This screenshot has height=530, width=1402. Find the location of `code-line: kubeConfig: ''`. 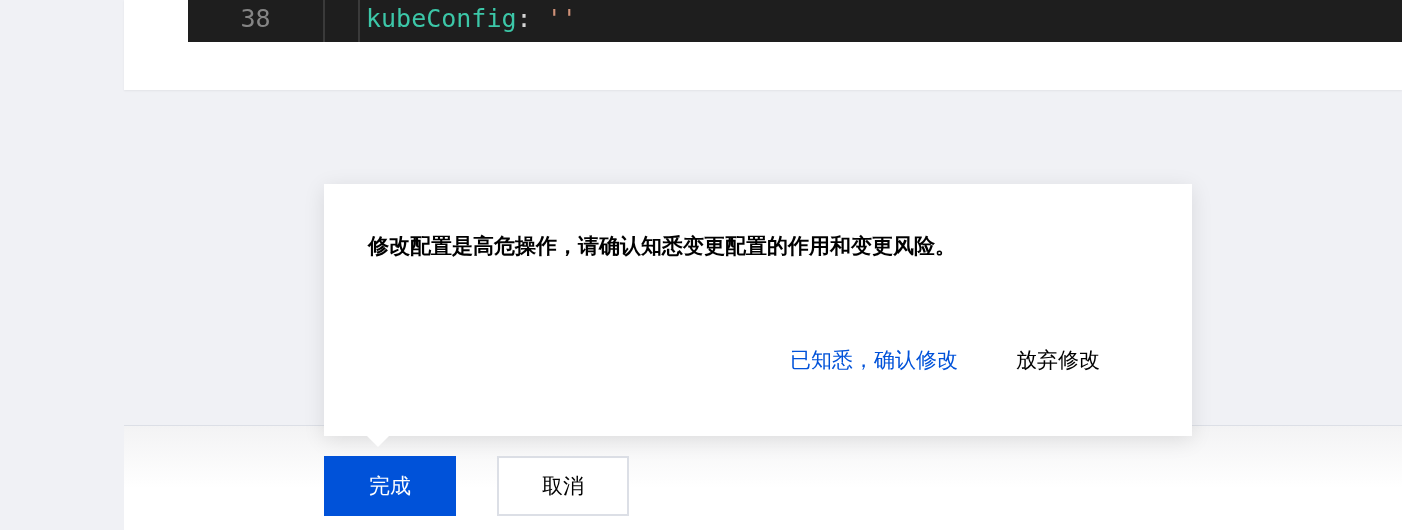

code-line: kubeConfig: '' is located at coordinates (471, 18).